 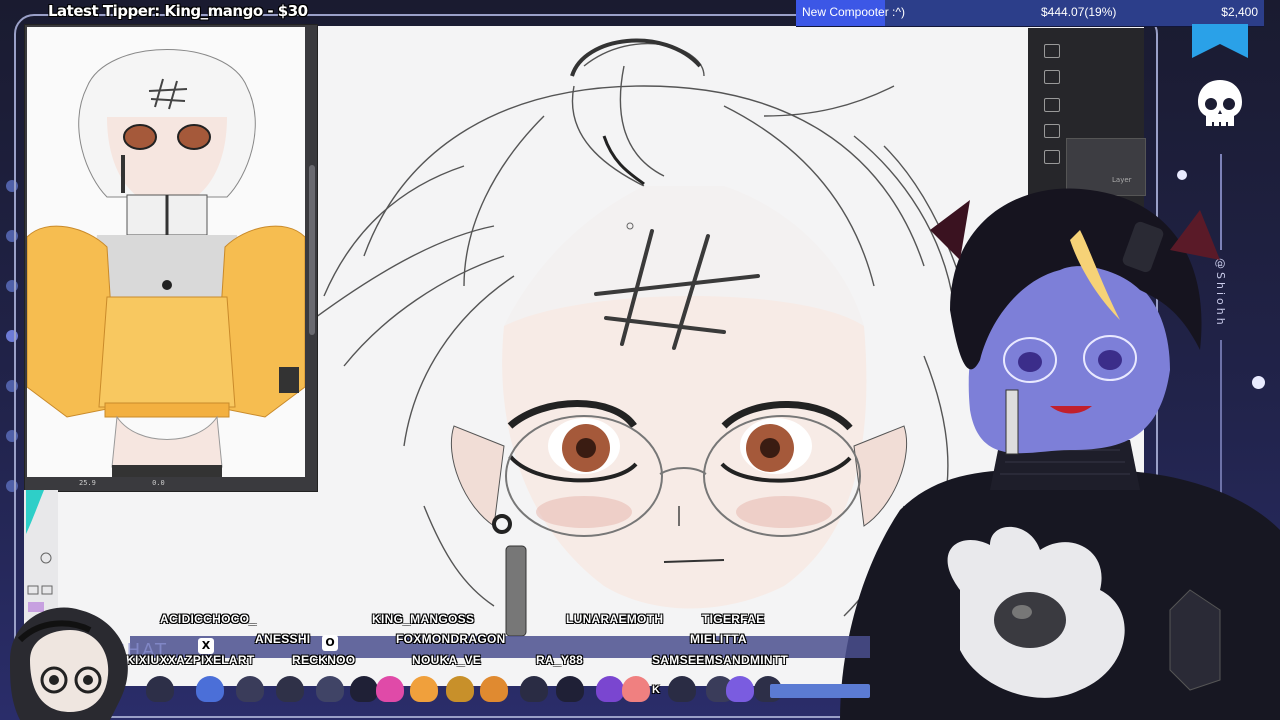 I want to click on bookmark-icon, so click(x=1220, y=41).